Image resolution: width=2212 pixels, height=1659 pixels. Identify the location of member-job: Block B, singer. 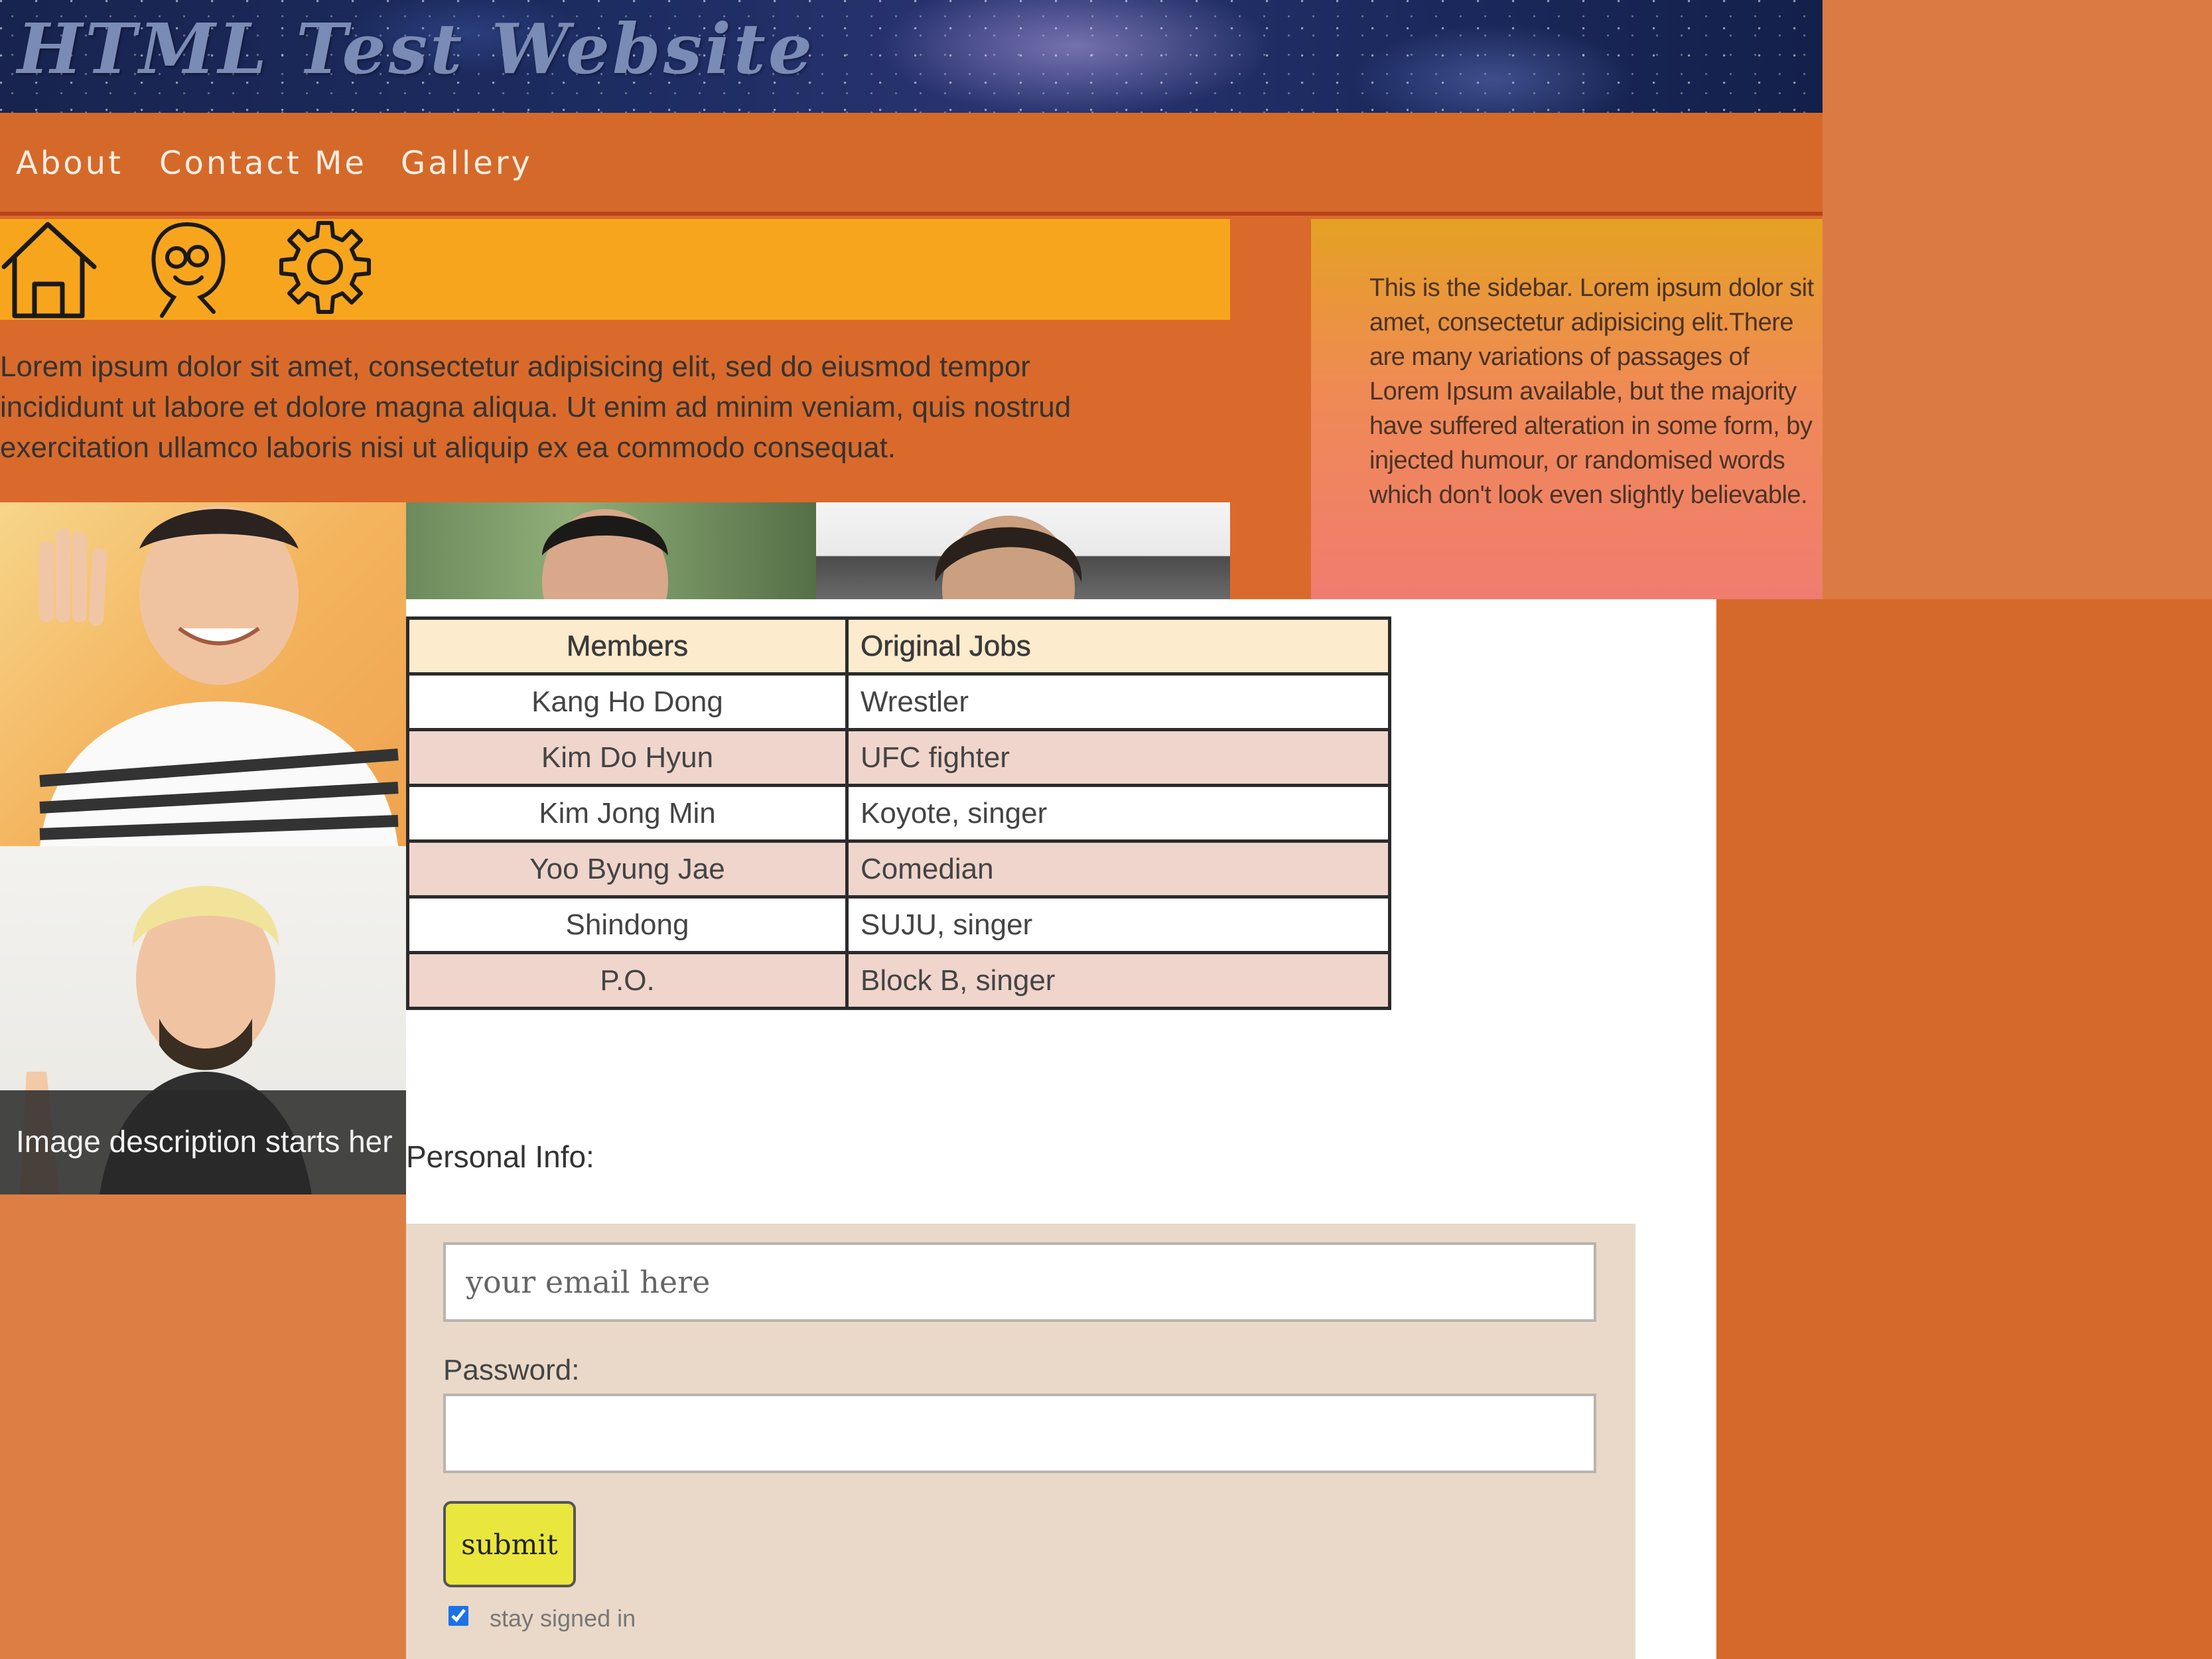
(1118, 980).